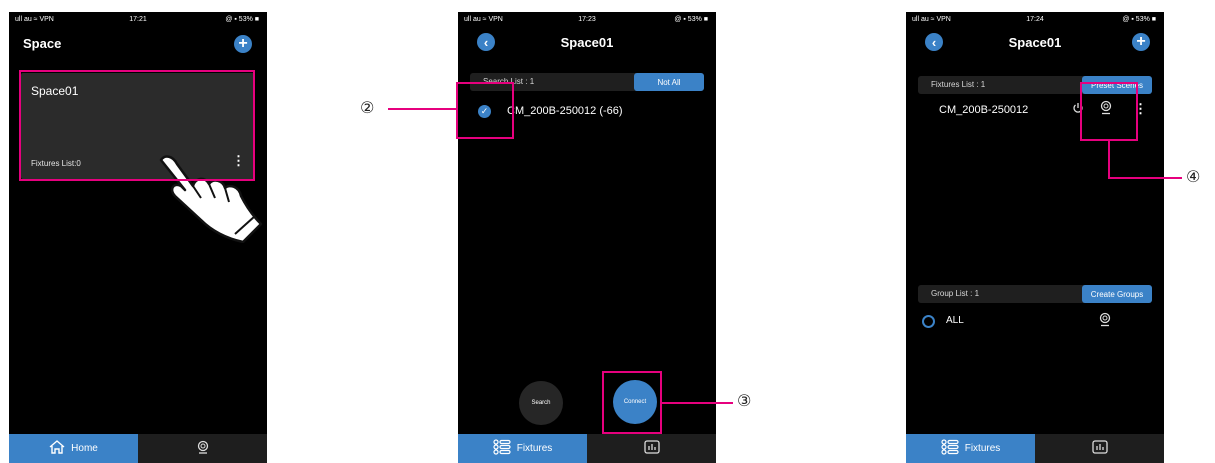 This screenshot has height=463, width=1215. Describe the element at coordinates (541, 403) in the screenshot. I see `search-button: Search` at that location.